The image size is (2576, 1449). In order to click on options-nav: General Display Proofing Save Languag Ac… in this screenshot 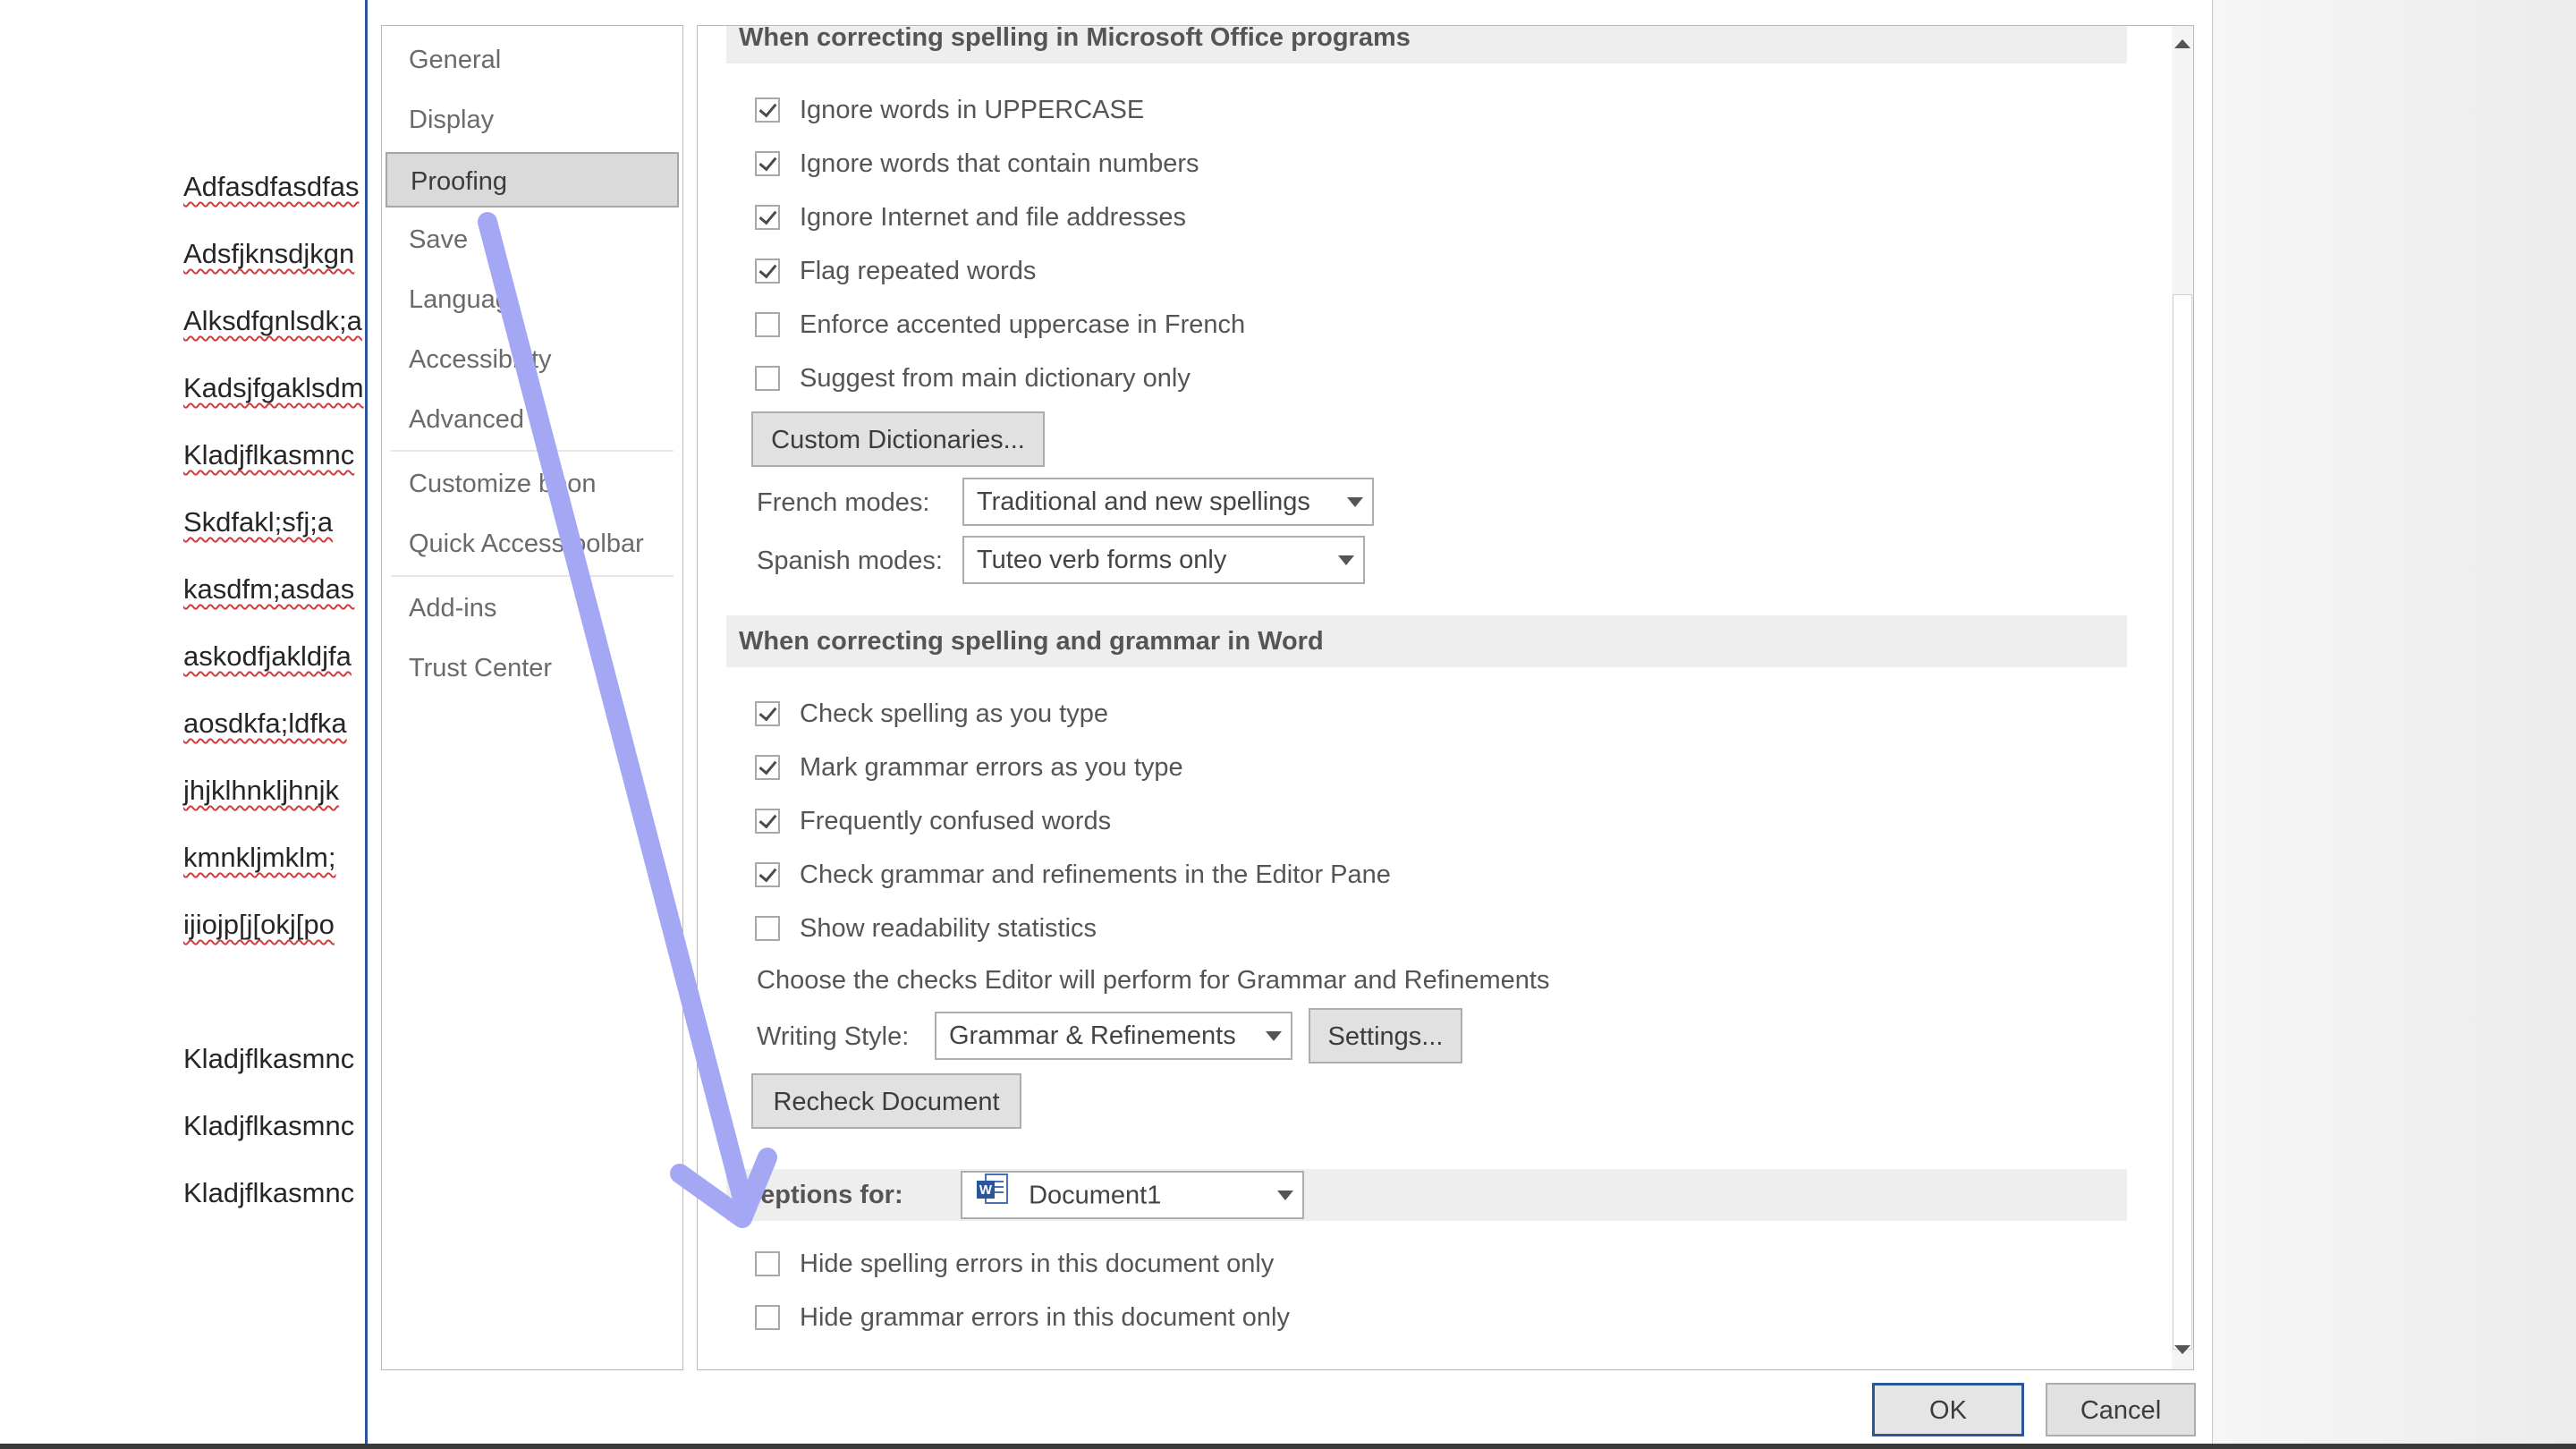, I will do `click(532, 697)`.